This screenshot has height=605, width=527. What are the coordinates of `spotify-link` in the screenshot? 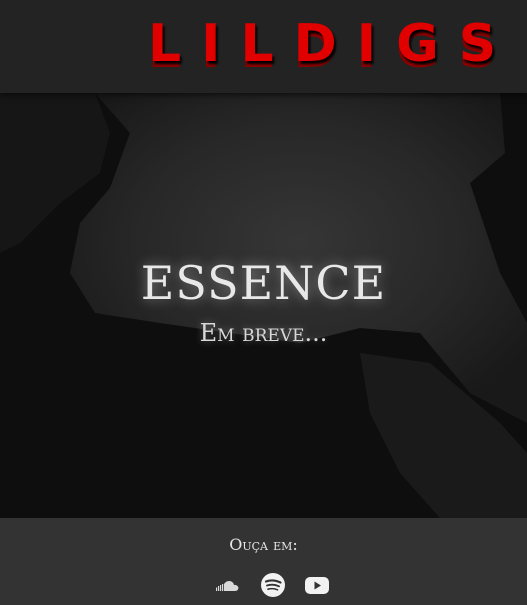 It's located at (273, 585).